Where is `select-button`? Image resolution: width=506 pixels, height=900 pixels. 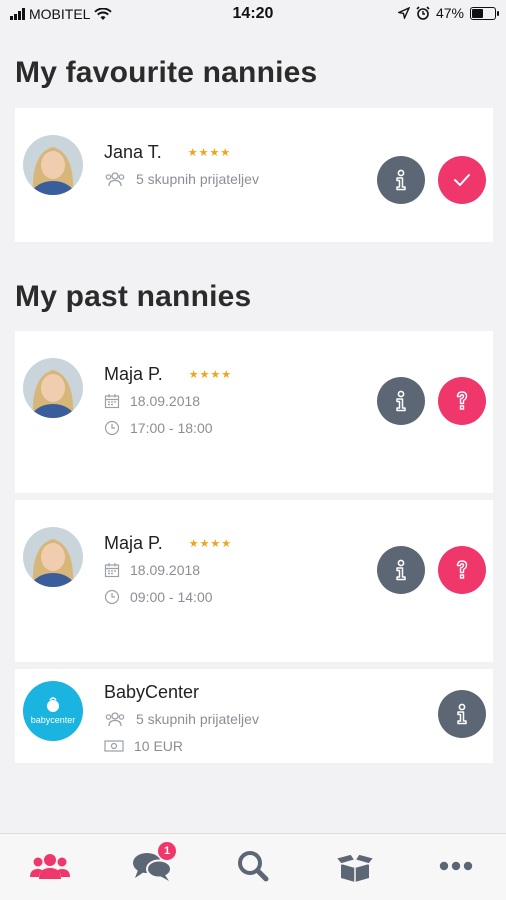 select-button is located at coordinates (462, 180).